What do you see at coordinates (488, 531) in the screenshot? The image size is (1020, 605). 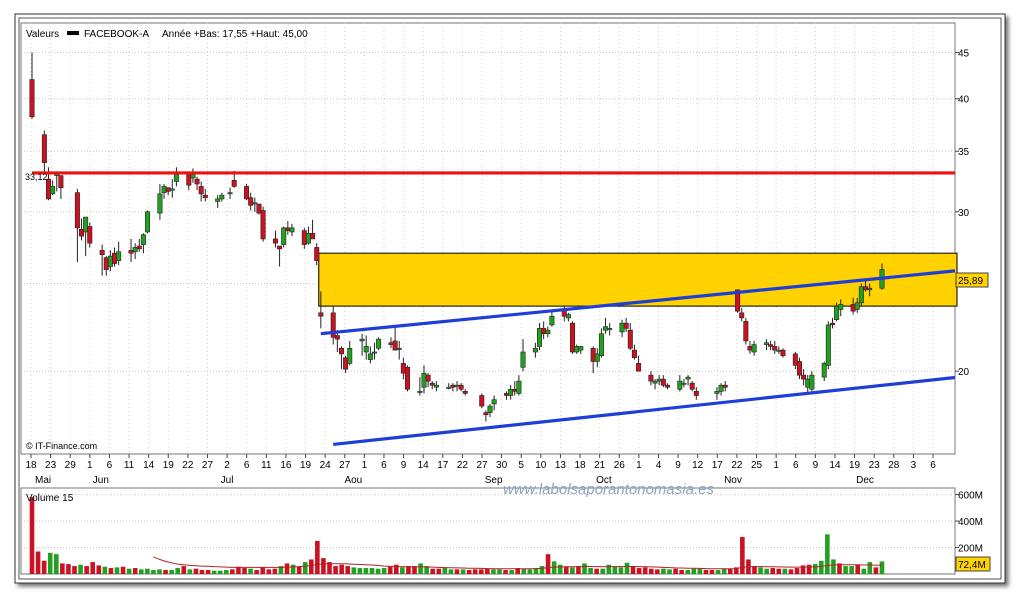 I see `volume-panel` at bounding box center [488, 531].